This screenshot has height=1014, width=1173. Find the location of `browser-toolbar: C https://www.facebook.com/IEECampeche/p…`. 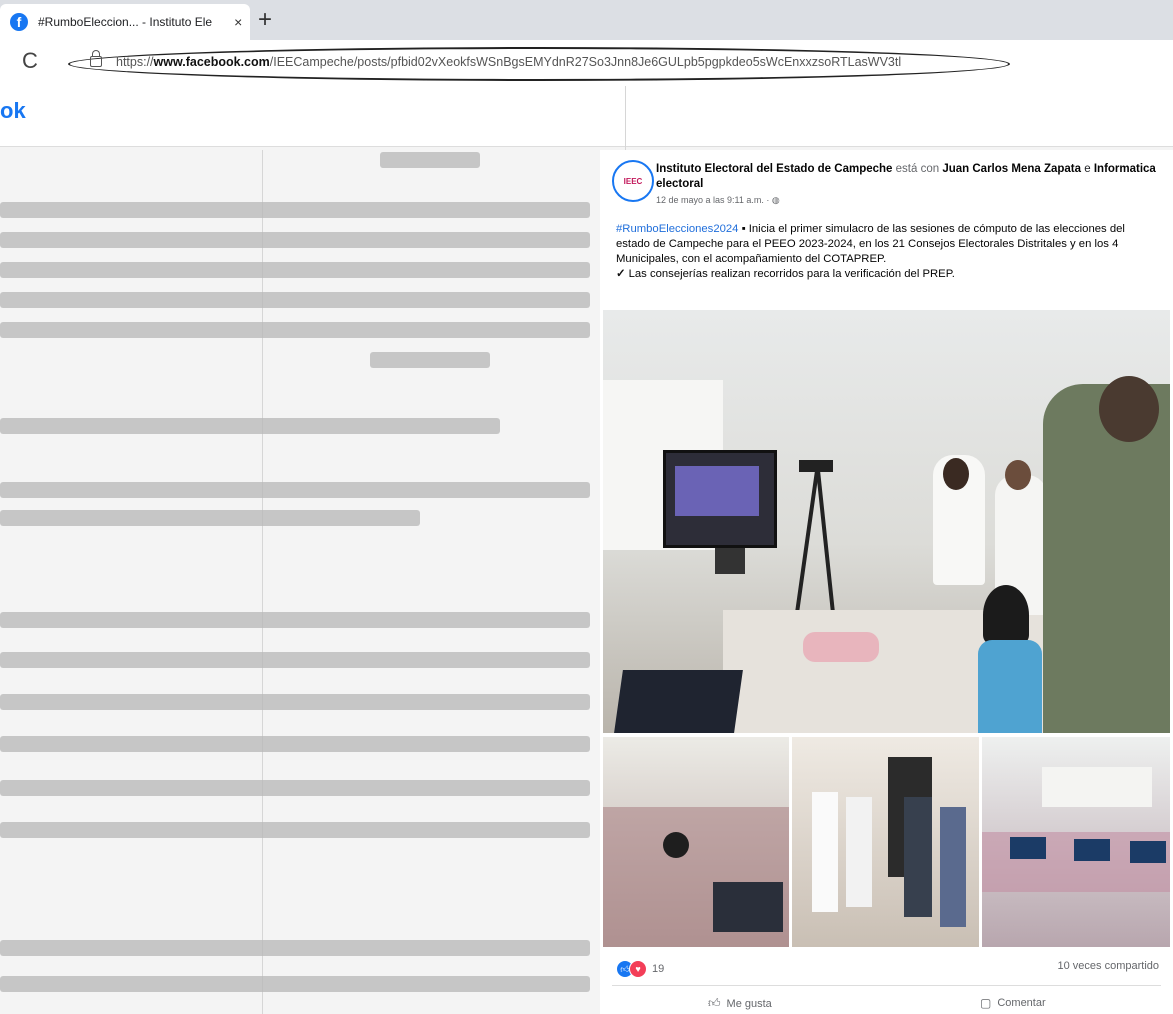

browser-toolbar: C https://www.facebook.com/IEECampeche/p… is located at coordinates (586, 63).